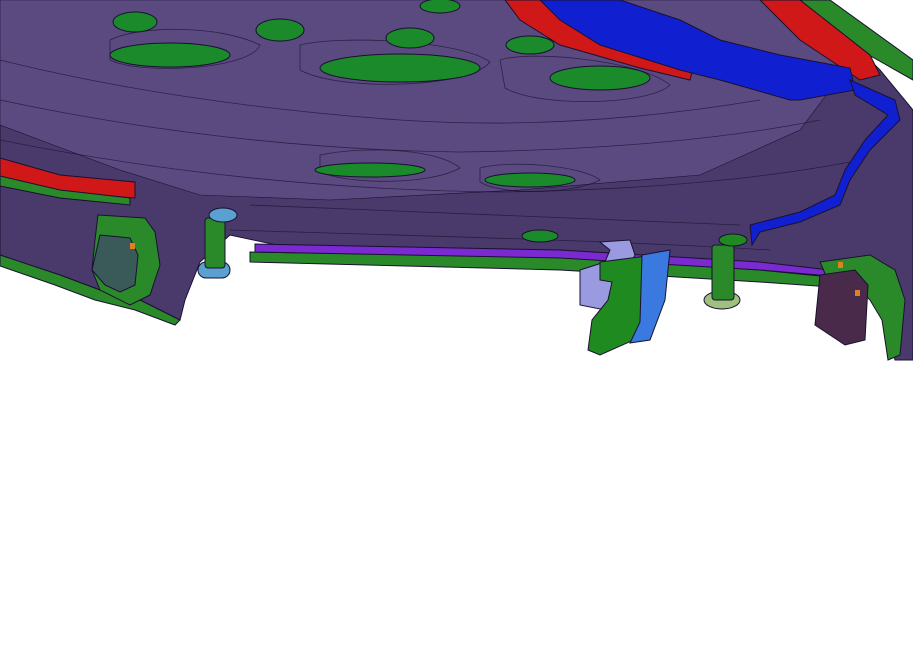  I want to click on stop-left-spring, so click(215, 243).